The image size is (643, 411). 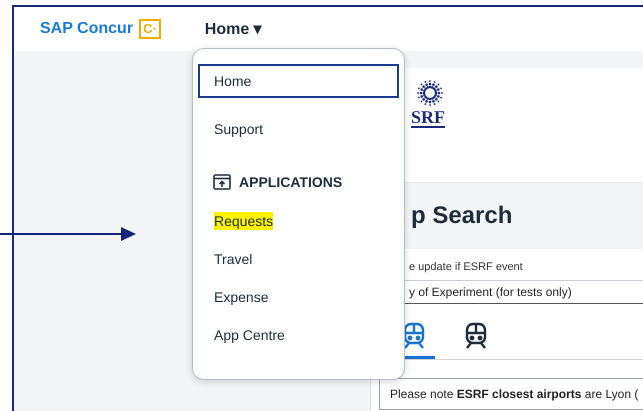 What do you see at coordinates (249, 335) in the screenshot?
I see `menu-item: App Centre` at bounding box center [249, 335].